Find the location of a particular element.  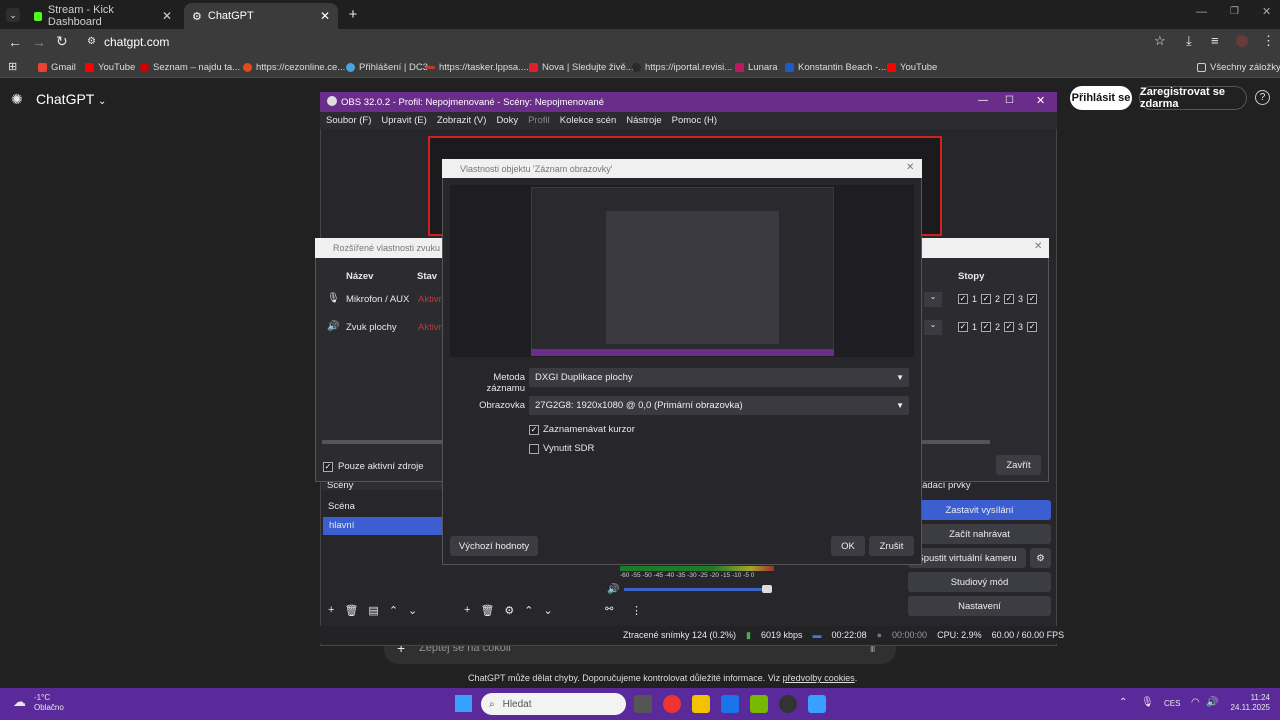

tab-chatgpt: ⚙ ChatGPT ✕ is located at coordinates (261, 16).